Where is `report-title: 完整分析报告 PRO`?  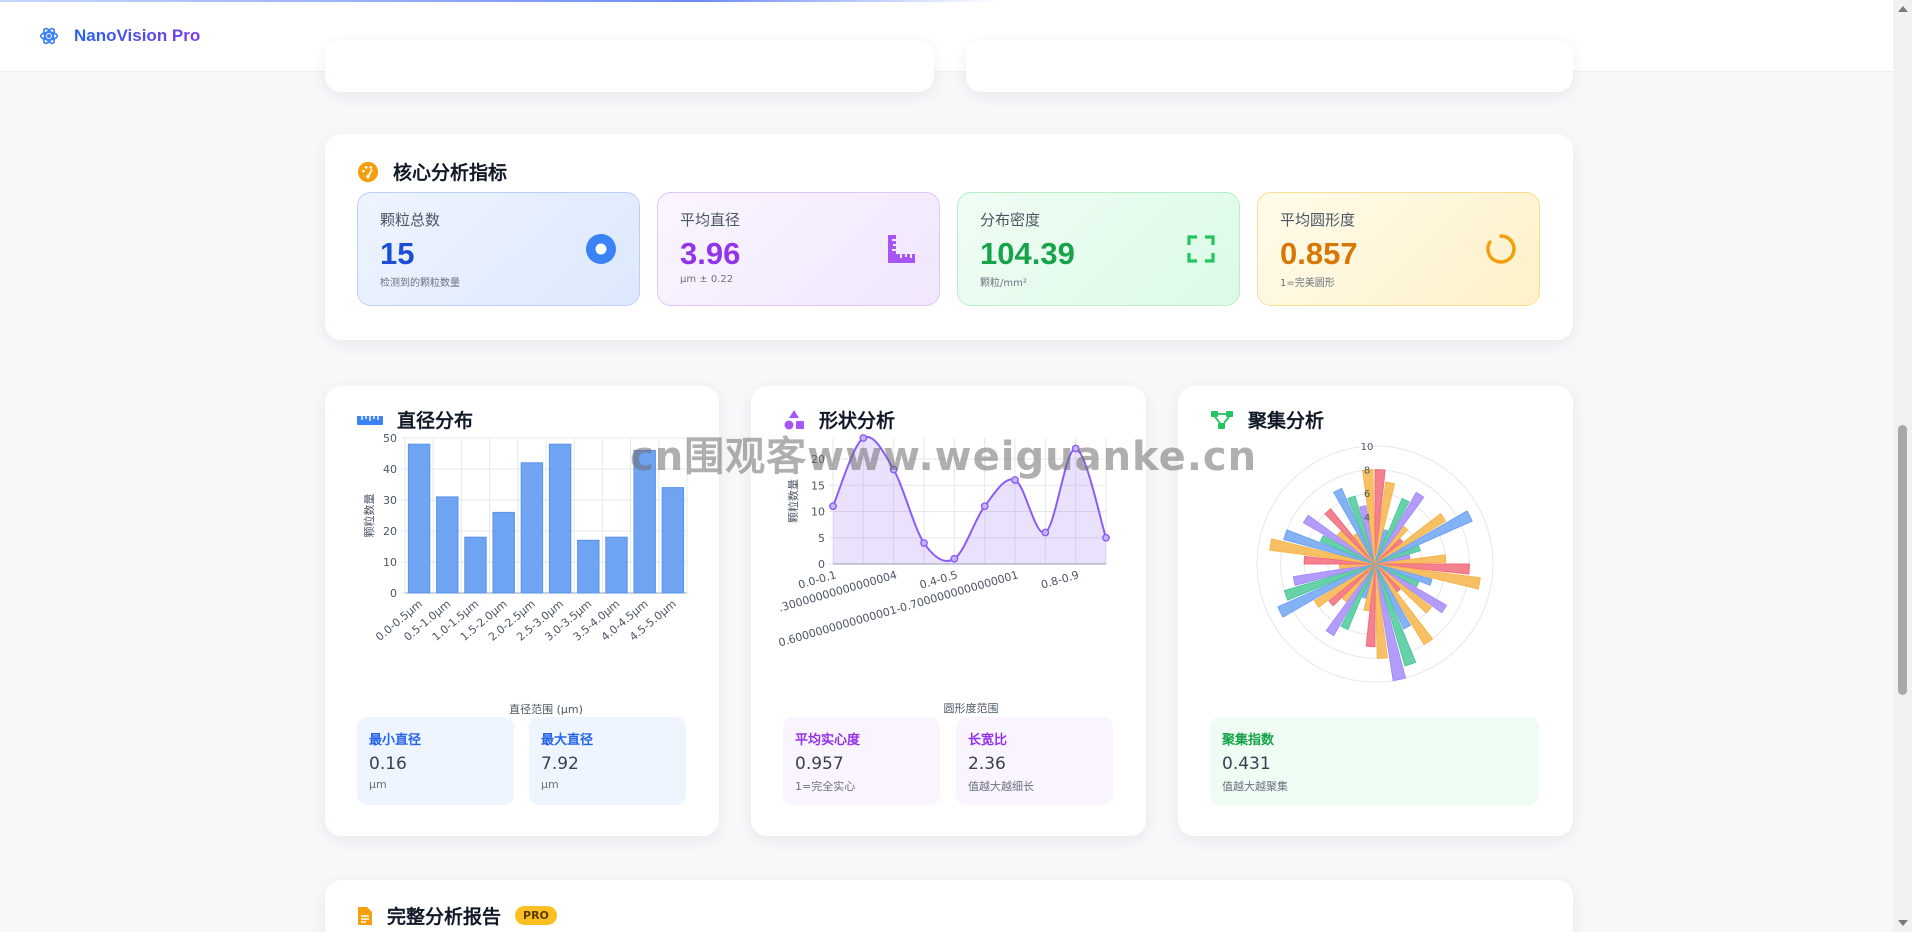 report-title: 完整分析报告 PRO is located at coordinates (457, 915).